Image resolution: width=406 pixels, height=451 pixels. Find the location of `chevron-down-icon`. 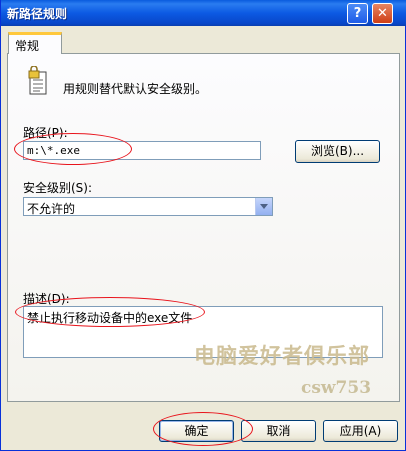

chevron-down-icon is located at coordinates (263, 206).